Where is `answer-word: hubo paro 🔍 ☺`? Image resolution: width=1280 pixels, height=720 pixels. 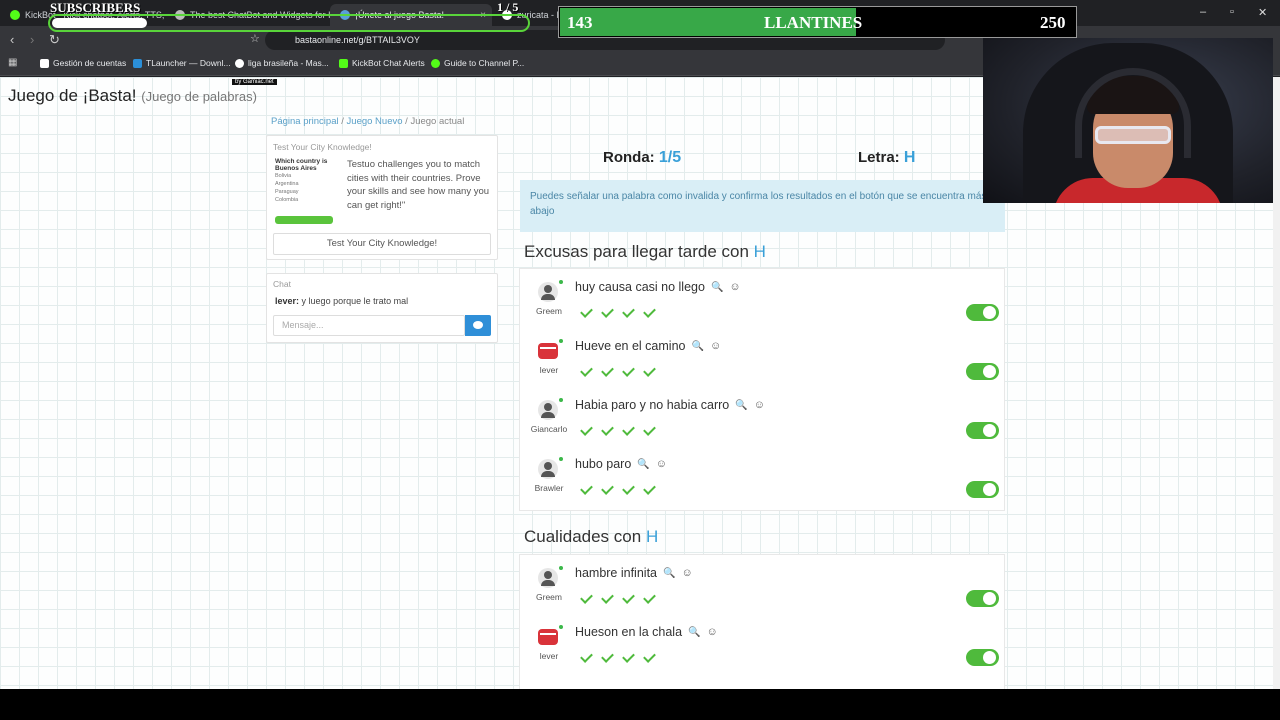
answer-word: hubo paro 🔍 ☺ is located at coordinates (621, 464).